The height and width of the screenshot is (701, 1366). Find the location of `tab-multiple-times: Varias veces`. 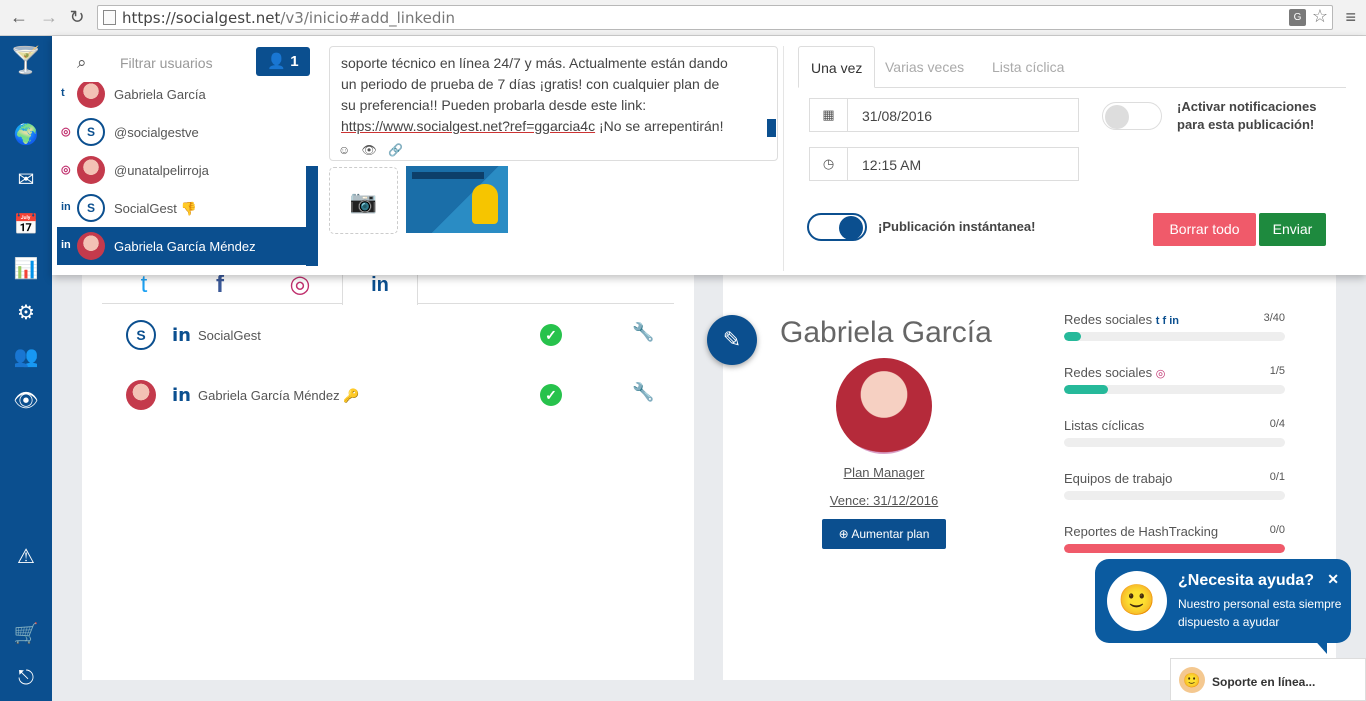

tab-multiple-times: Varias veces is located at coordinates (924, 67).